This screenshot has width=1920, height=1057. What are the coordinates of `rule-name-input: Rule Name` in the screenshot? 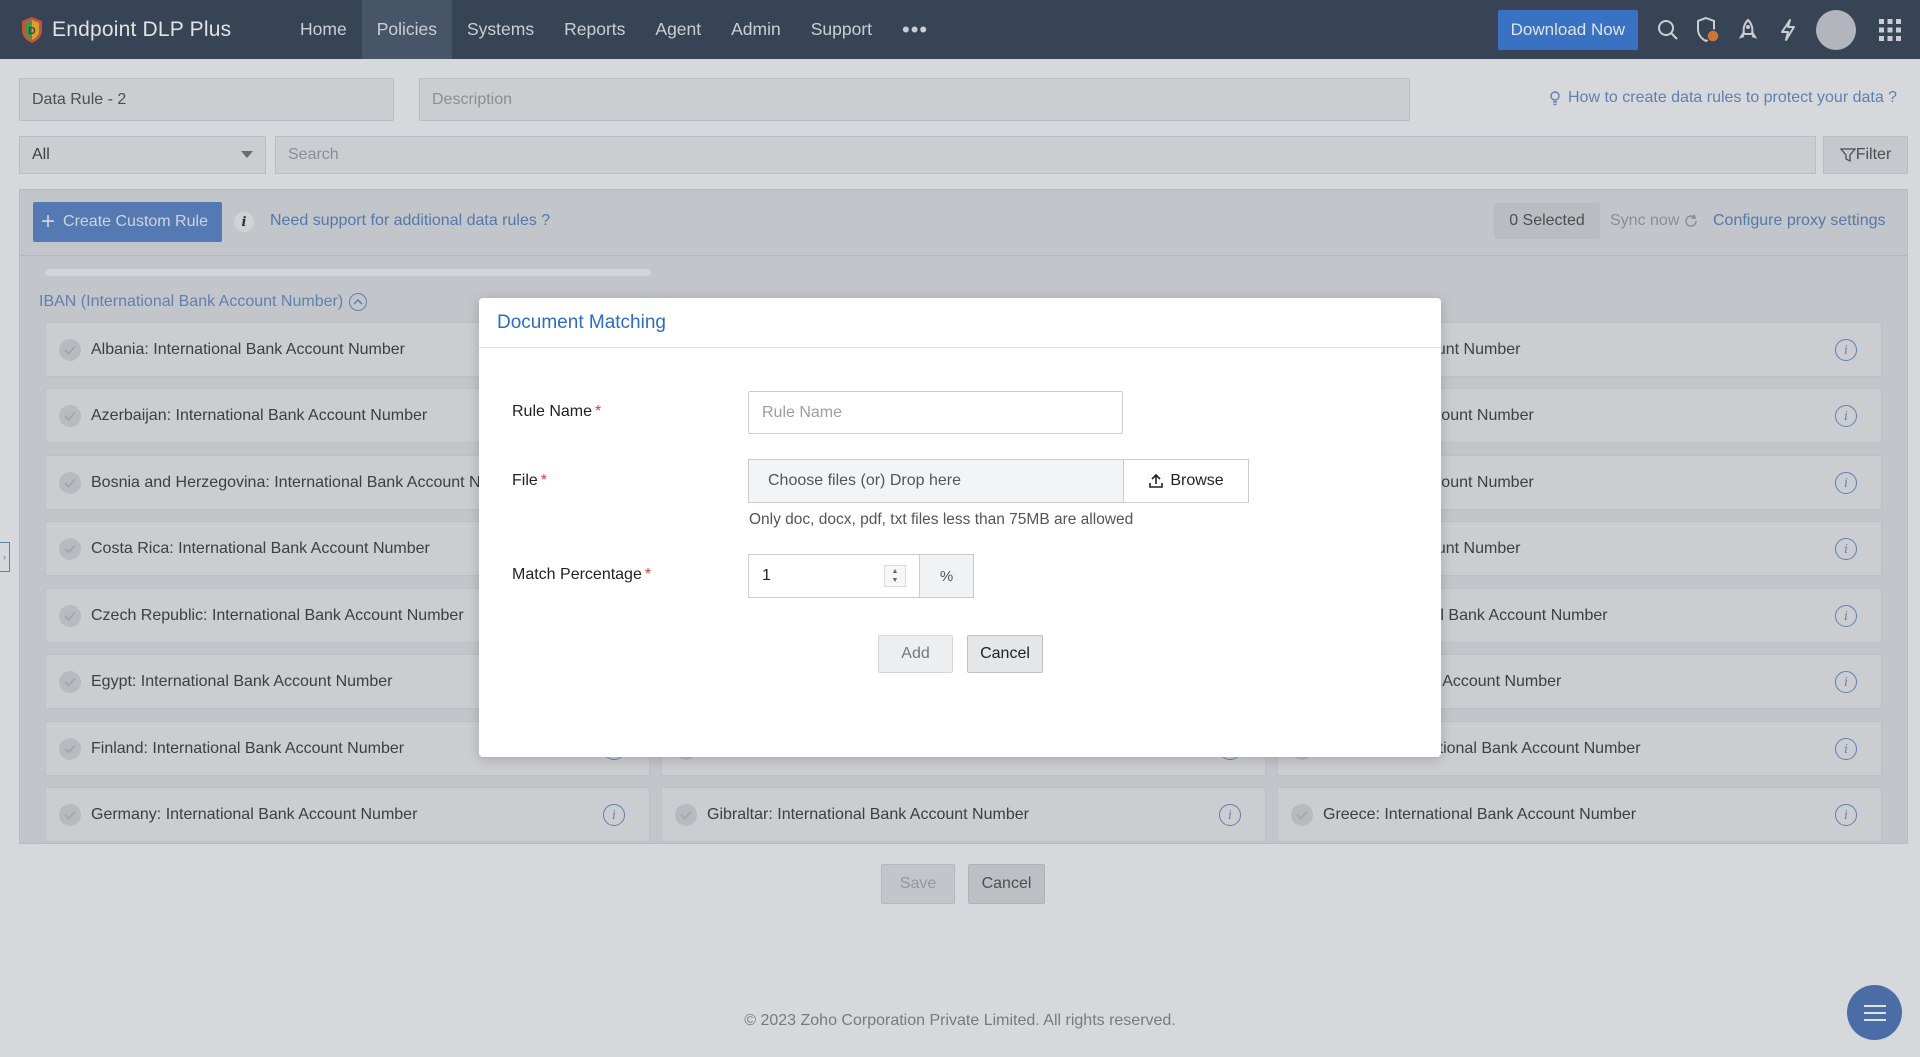 It's located at (935, 412).